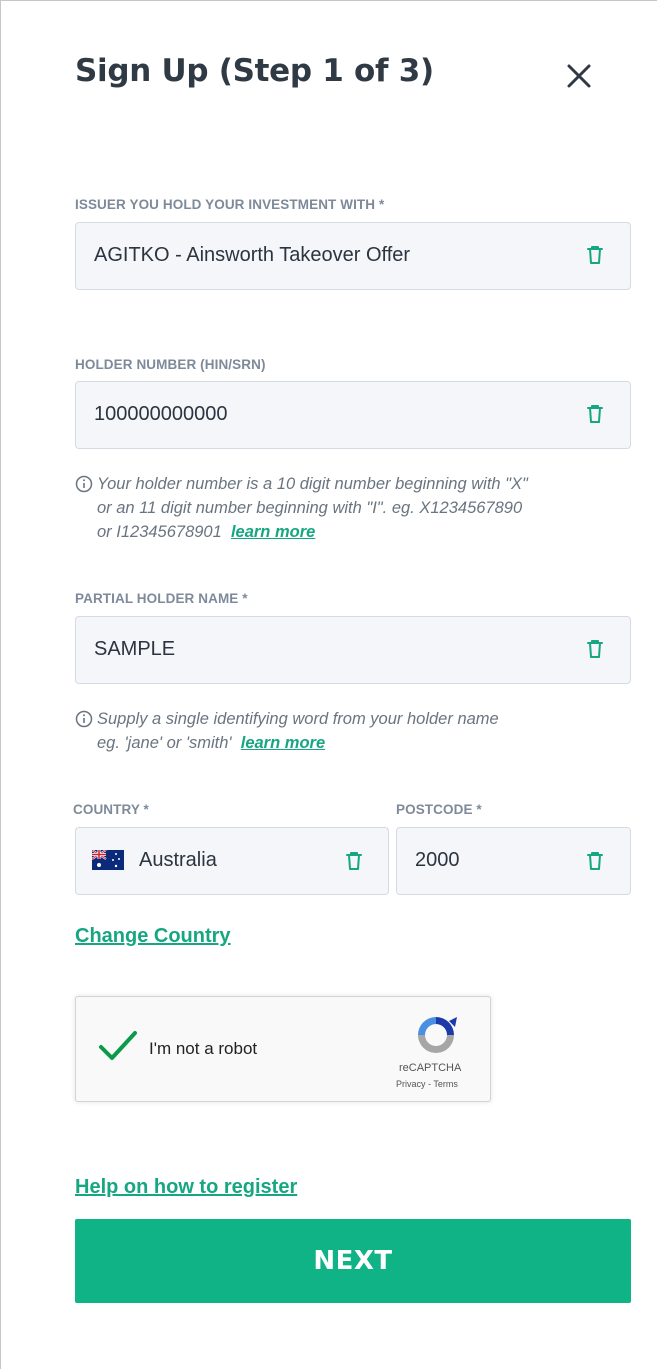 The height and width of the screenshot is (1369, 657). Describe the element at coordinates (230, 204) in the screenshot. I see `issuer-label: ISSUER YOU HOLD YOUR INVESTMENT WITH *` at that location.